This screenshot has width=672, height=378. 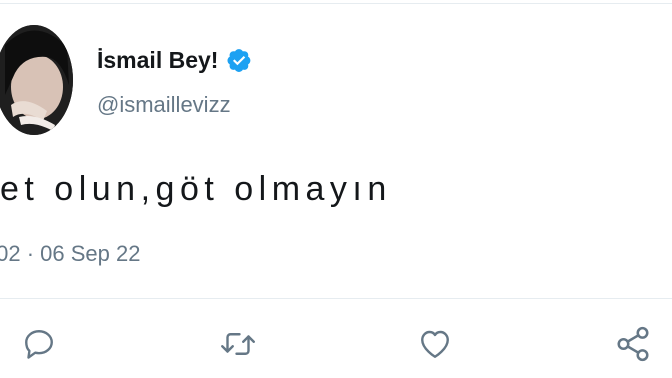 What do you see at coordinates (196, 189) in the screenshot?
I see `tweet-text: et olun,göt olmayın` at bounding box center [196, 189].